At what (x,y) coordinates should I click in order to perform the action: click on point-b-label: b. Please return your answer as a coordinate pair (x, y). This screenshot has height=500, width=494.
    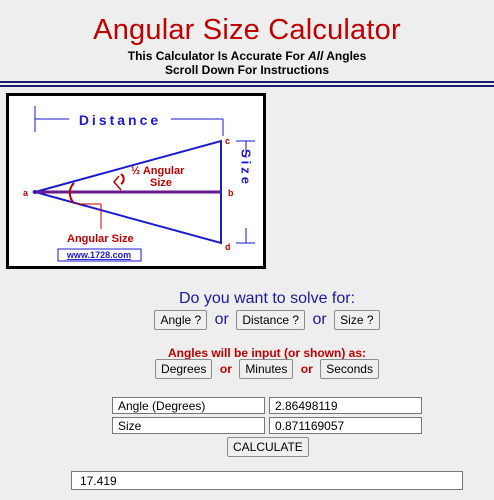
    Looking at the image, I should click on (231, 193).